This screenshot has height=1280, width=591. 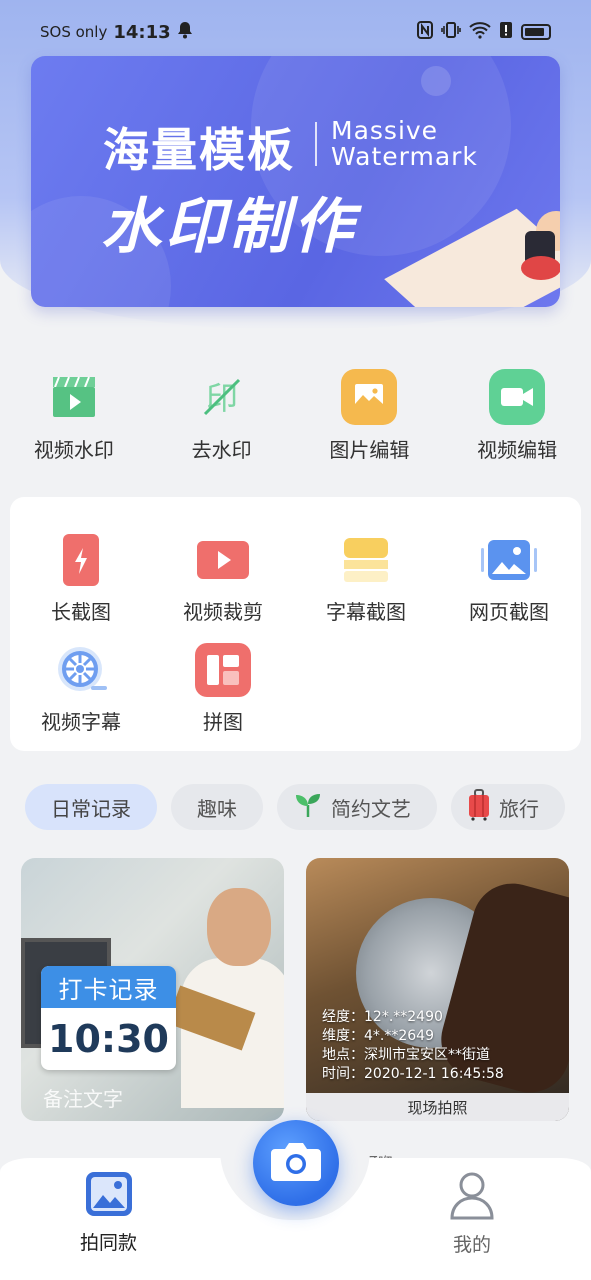 I want to click on tool-video-watermark: 视频水印, so click(x=74, y=418).